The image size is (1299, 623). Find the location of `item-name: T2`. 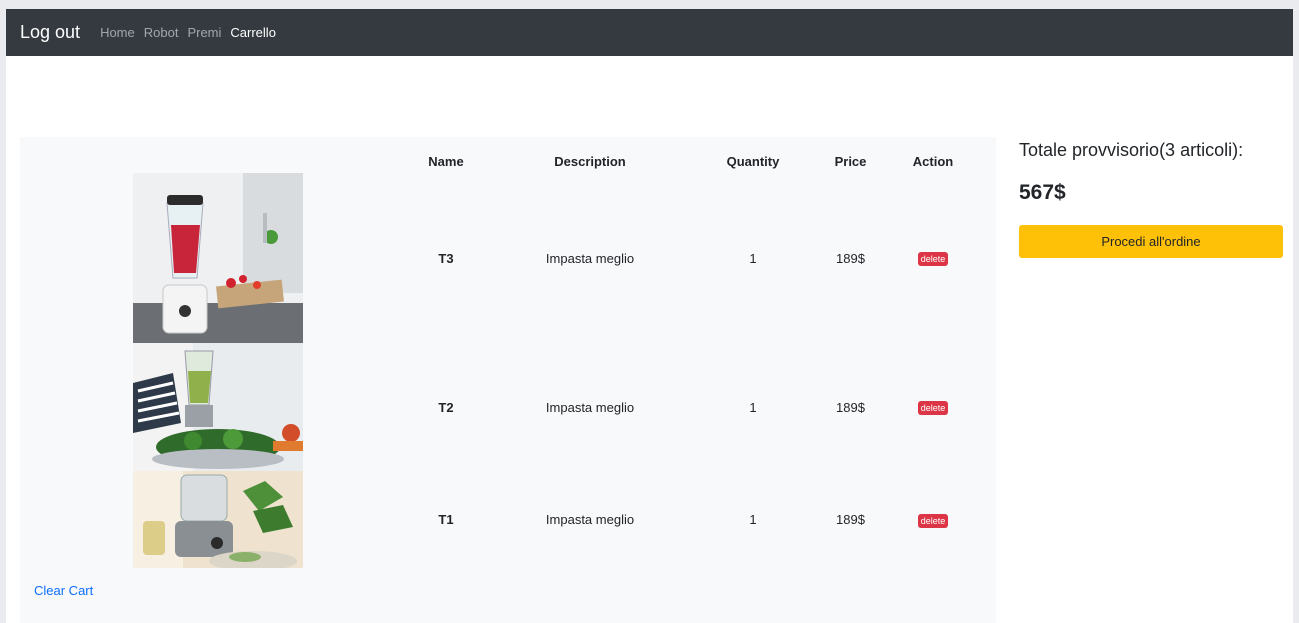

item-name: T2 is located at coordinates (446, 407).